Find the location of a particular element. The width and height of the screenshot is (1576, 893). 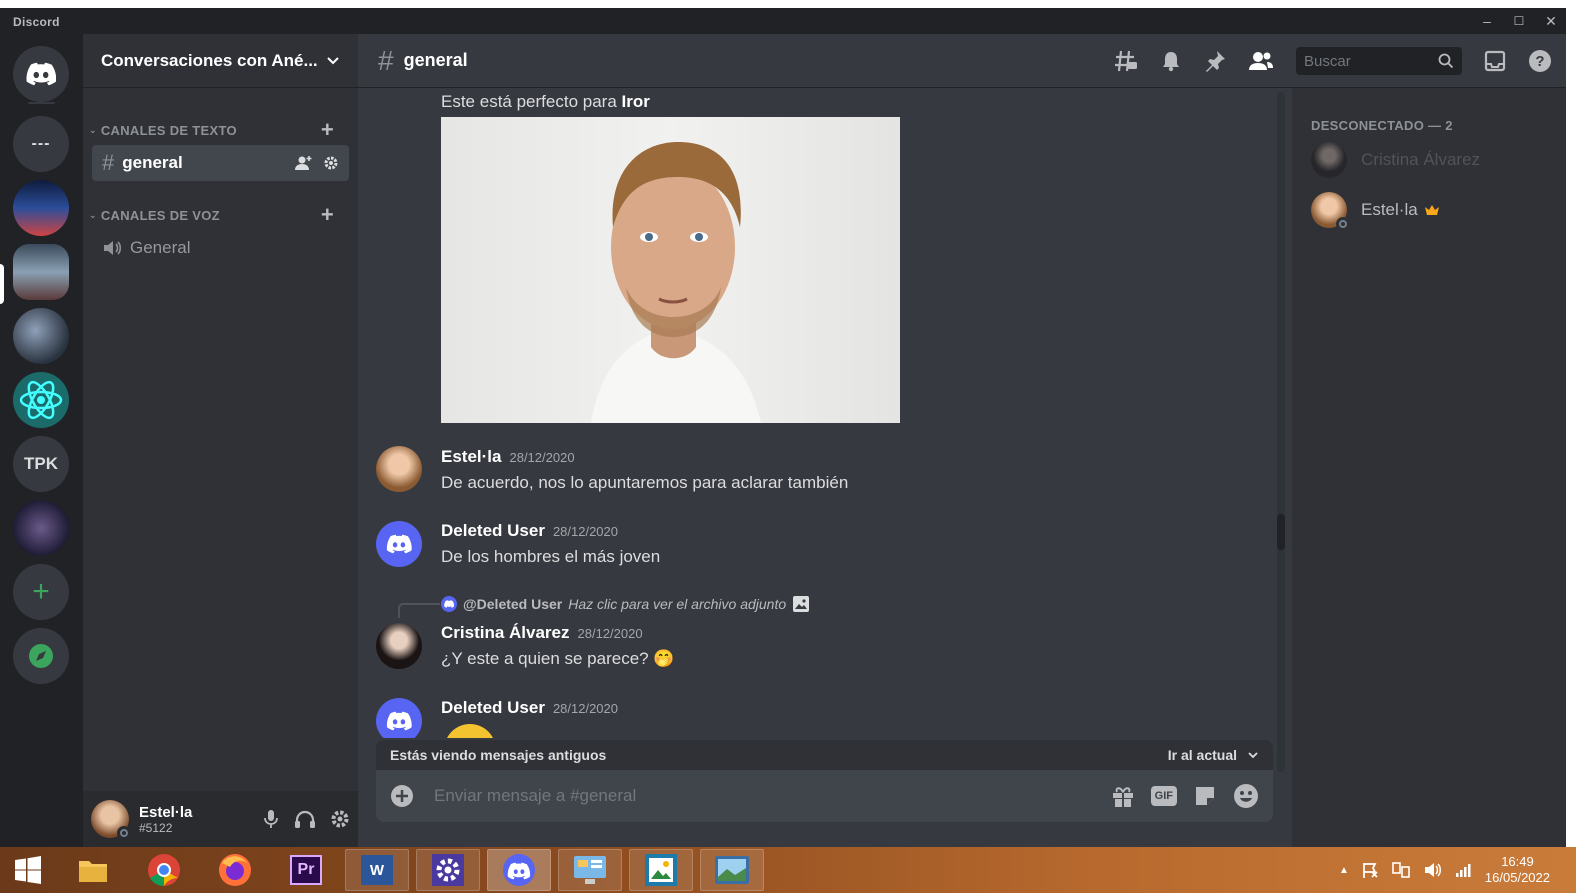

file-explorer-button is located at coordinates (93, 870).